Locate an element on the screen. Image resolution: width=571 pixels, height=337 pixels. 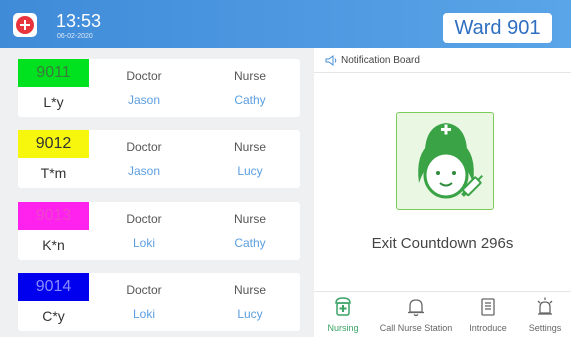
bell-icon is located at coordinates (416, 308).